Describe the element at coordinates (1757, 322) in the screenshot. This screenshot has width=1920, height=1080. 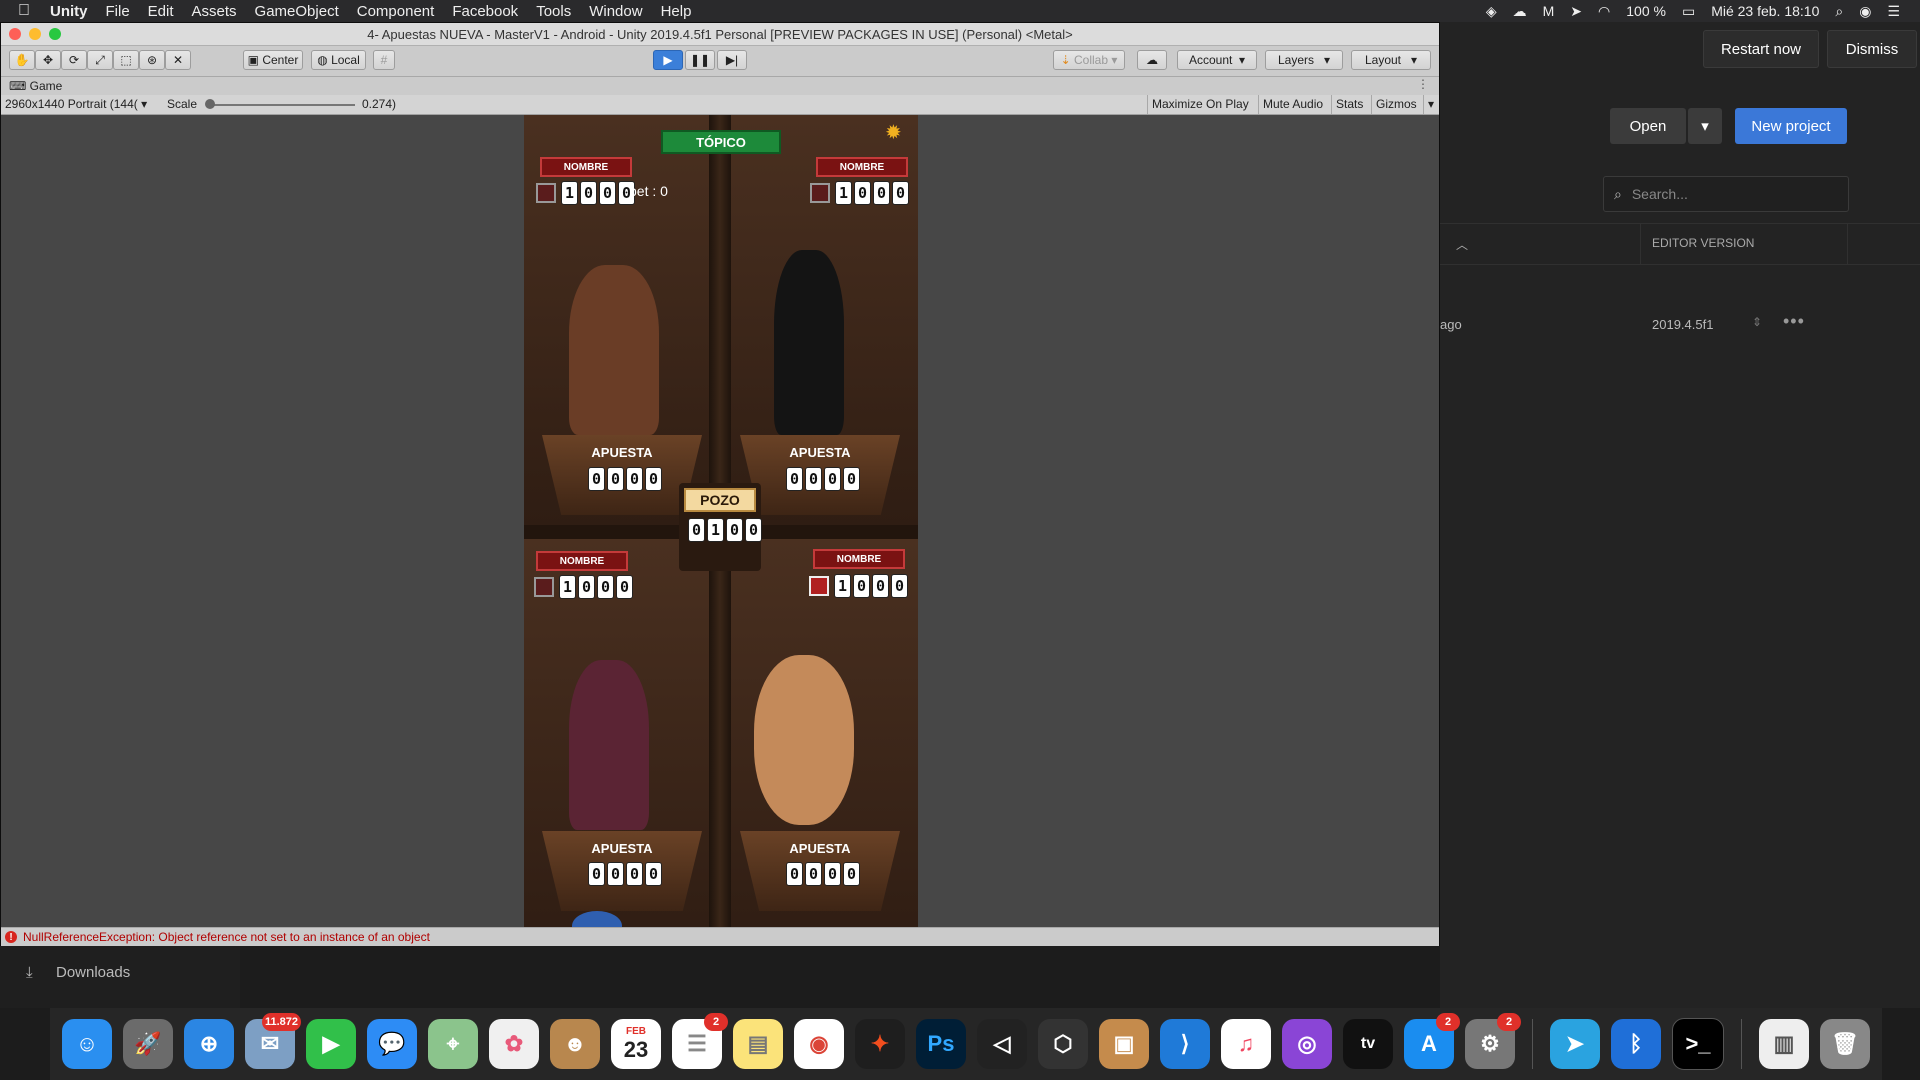
I see `version-select-icon: ⇕` at that location.